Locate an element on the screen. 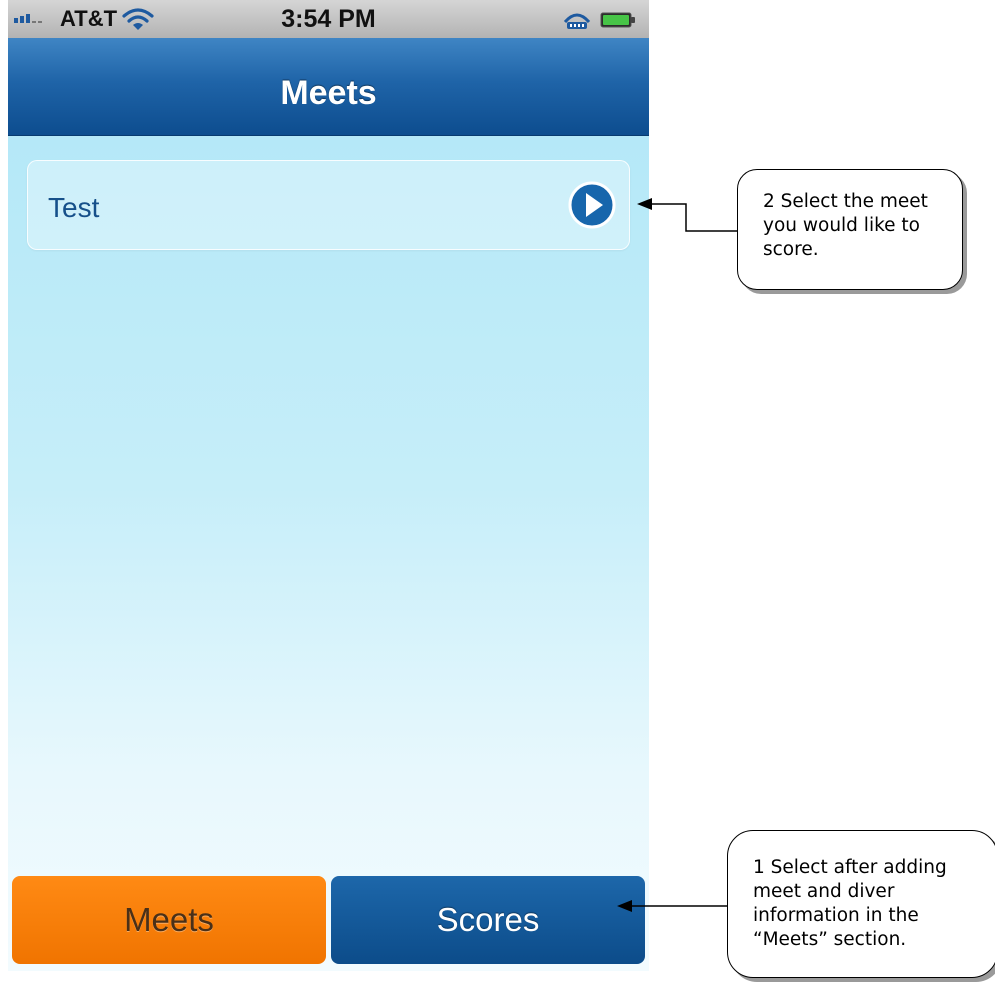 This screenshot has width=995, height=986. status-bar: AT&T 3:54 PM is located at coordinates (328, 19).